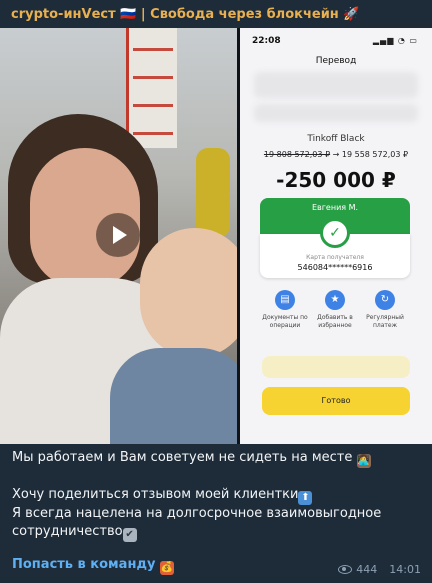  What do you see at coordinates (151, 88) in the screenshot?
I see `wall-calendar` at bounding box center [151, 88].